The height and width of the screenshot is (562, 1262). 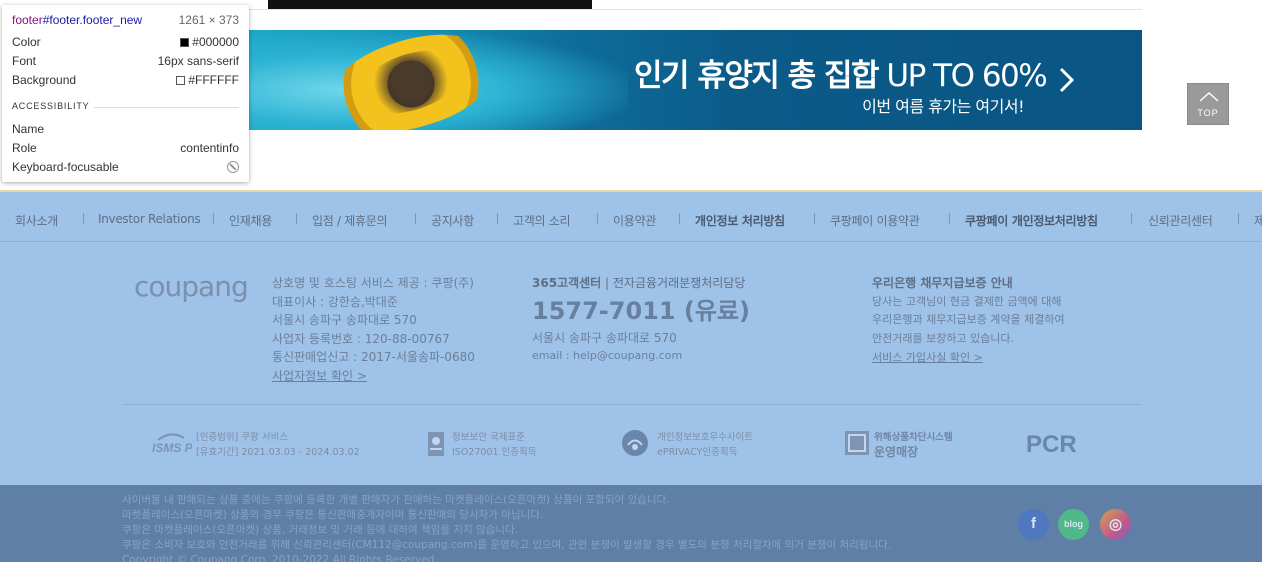 What do you see at coordinates (632, 404) in the screenshot?
I see `footer-divider` at bounding box center [632, 404].